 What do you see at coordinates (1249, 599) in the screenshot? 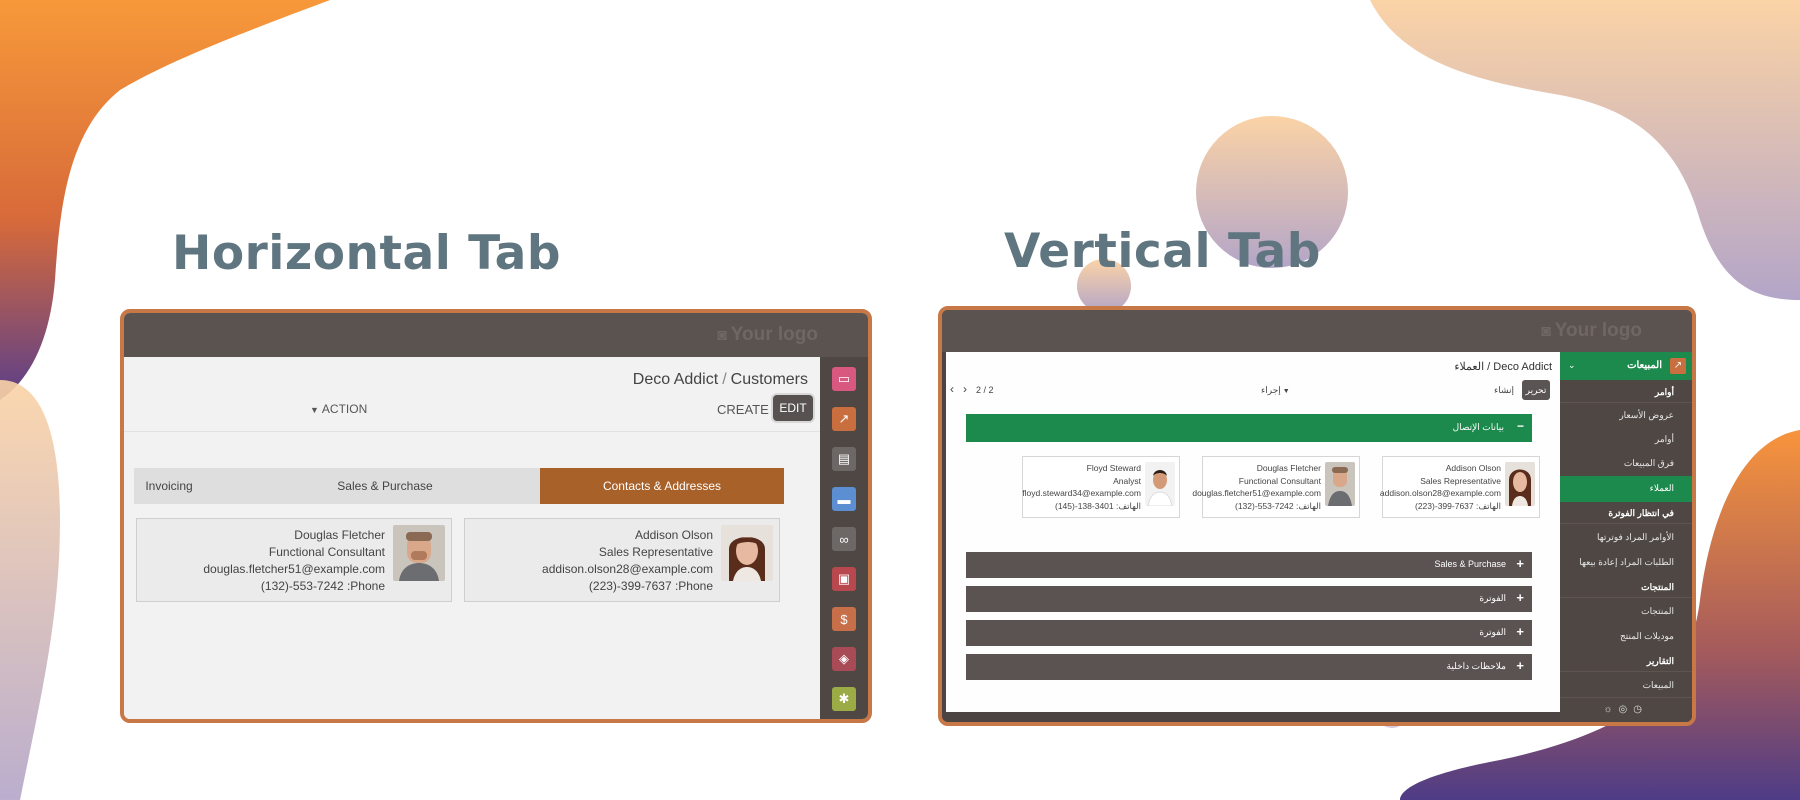
I see `section-invoicing: الفوترة +` at bounding box center [1249, 599].